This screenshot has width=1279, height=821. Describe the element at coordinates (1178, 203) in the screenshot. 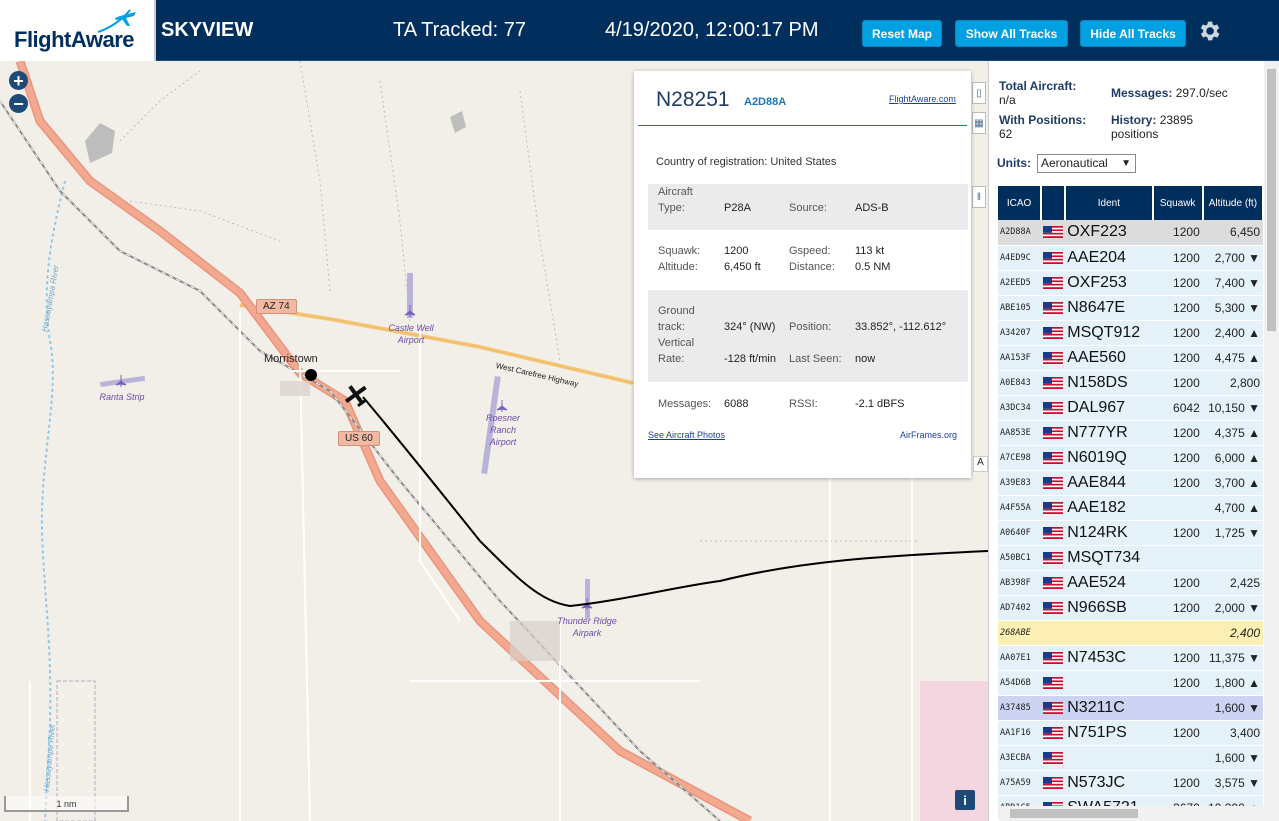

I see `col-squawk: Squawk` at that location.